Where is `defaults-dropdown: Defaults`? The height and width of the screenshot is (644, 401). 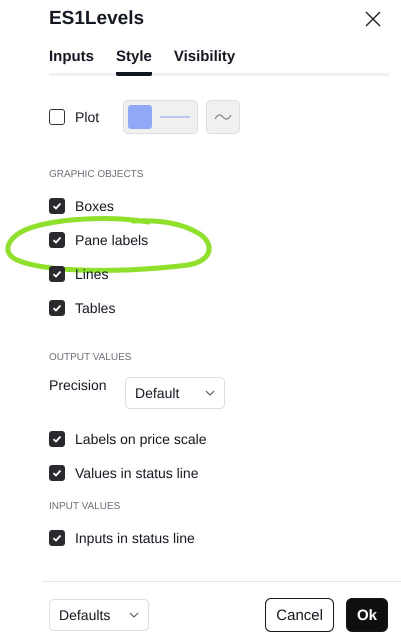 defaults-dropdown: Defaults is located at coordinates (99, 615).